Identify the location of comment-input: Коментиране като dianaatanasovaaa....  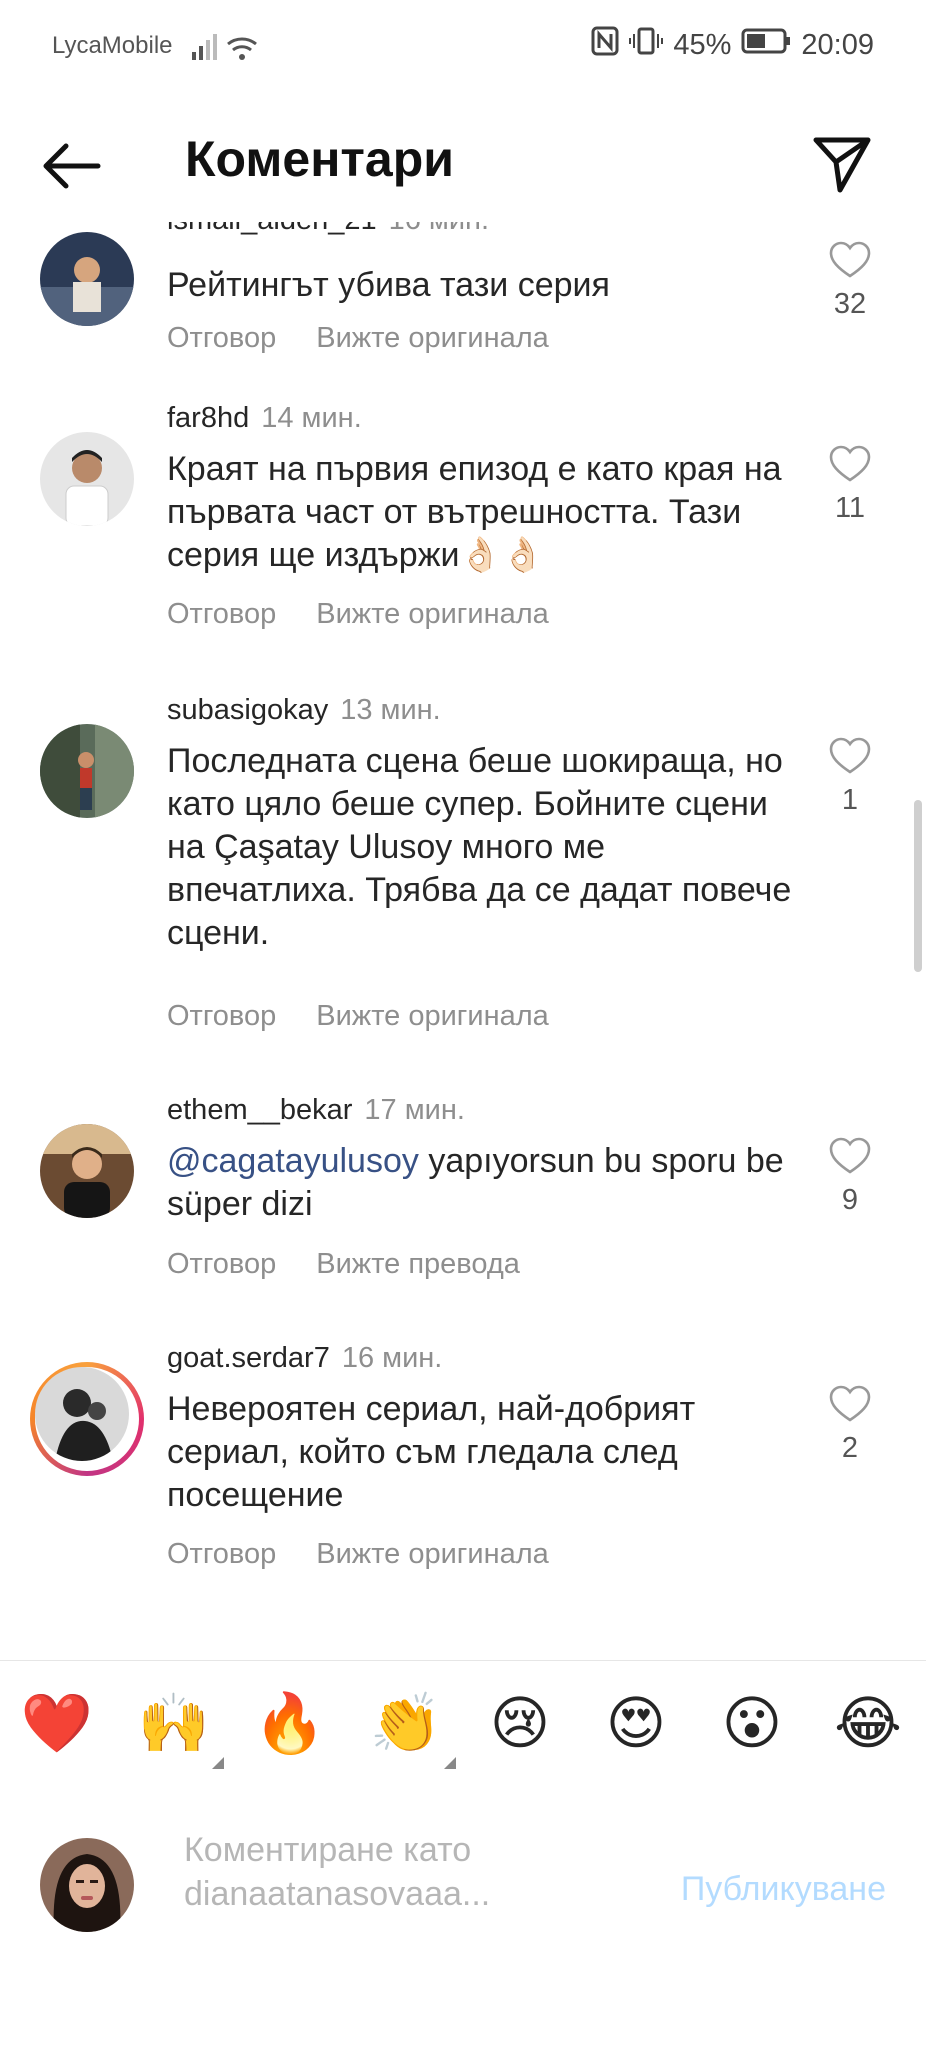
(394, 1872).